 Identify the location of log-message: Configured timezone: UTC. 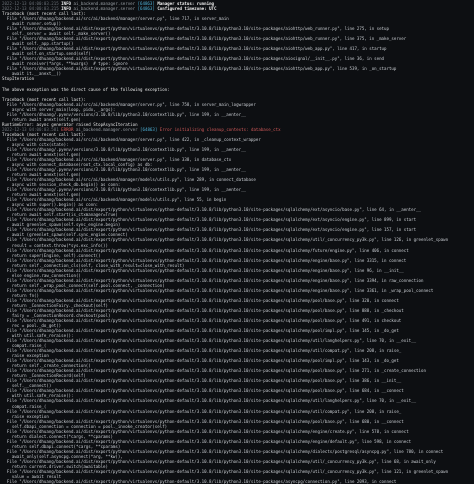
(187, 9).